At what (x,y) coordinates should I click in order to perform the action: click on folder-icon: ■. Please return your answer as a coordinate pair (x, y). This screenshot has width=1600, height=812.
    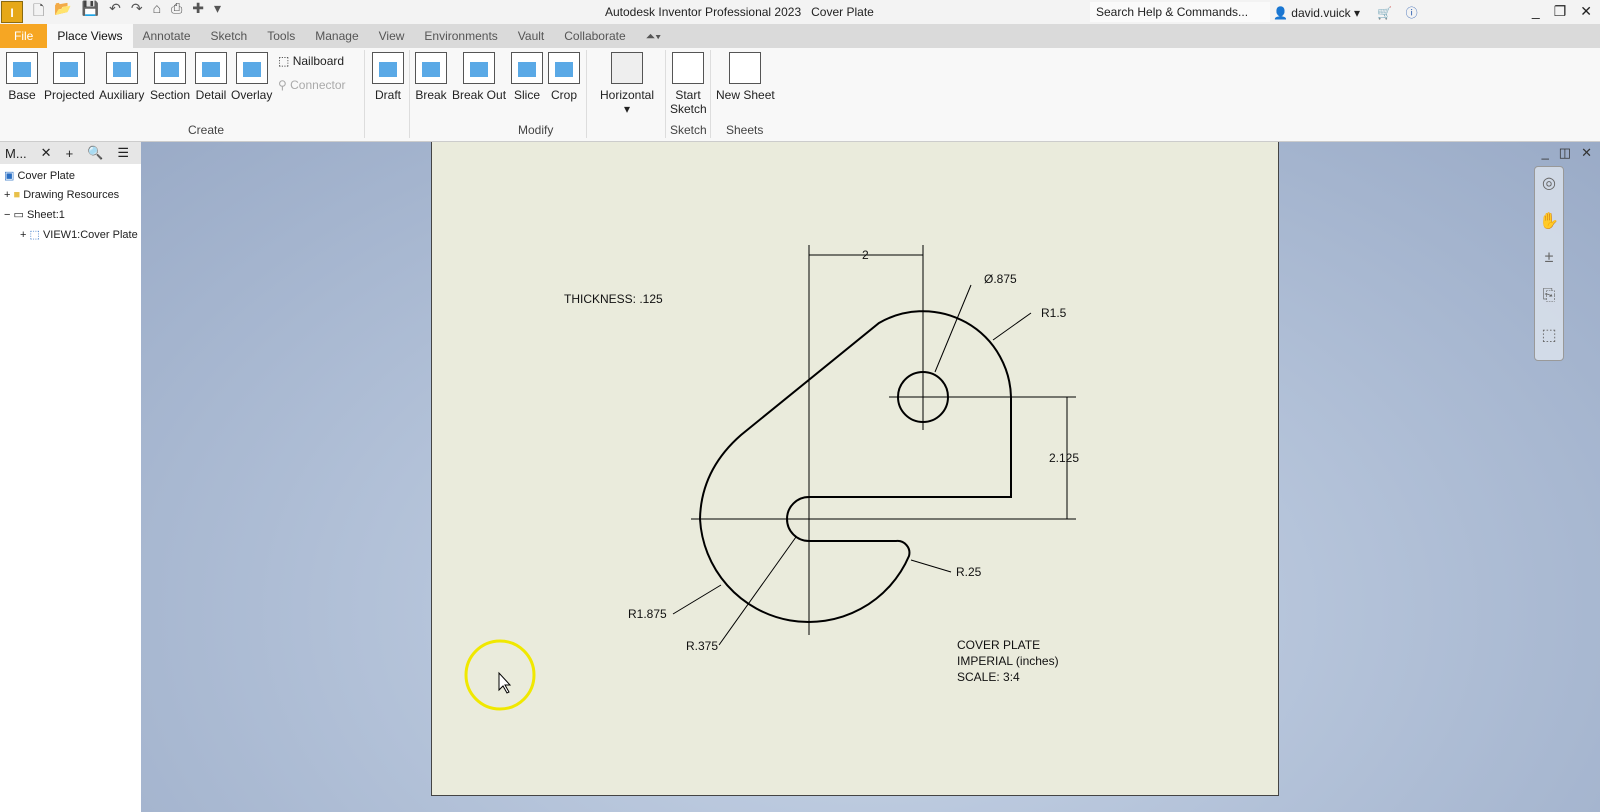
    Looking at the image, I should click on (17, 195).